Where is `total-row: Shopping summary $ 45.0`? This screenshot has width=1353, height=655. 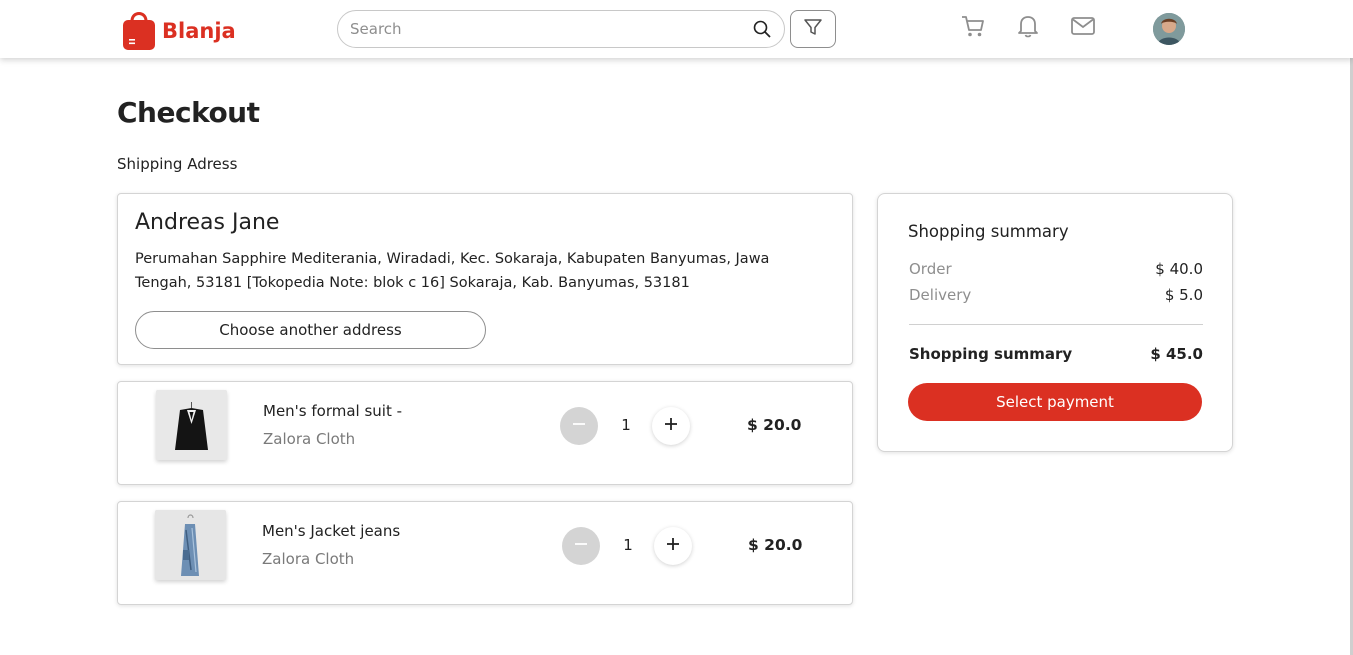
total-row: Shopping summary $ 45.0 is located at coordinates (1056, 354).